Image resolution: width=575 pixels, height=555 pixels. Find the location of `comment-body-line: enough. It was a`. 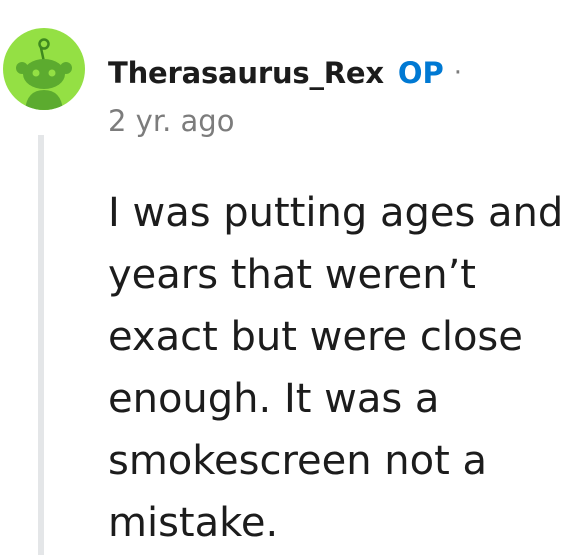

comment-body-line: enough. It was a is located at coordinates (274, 399).